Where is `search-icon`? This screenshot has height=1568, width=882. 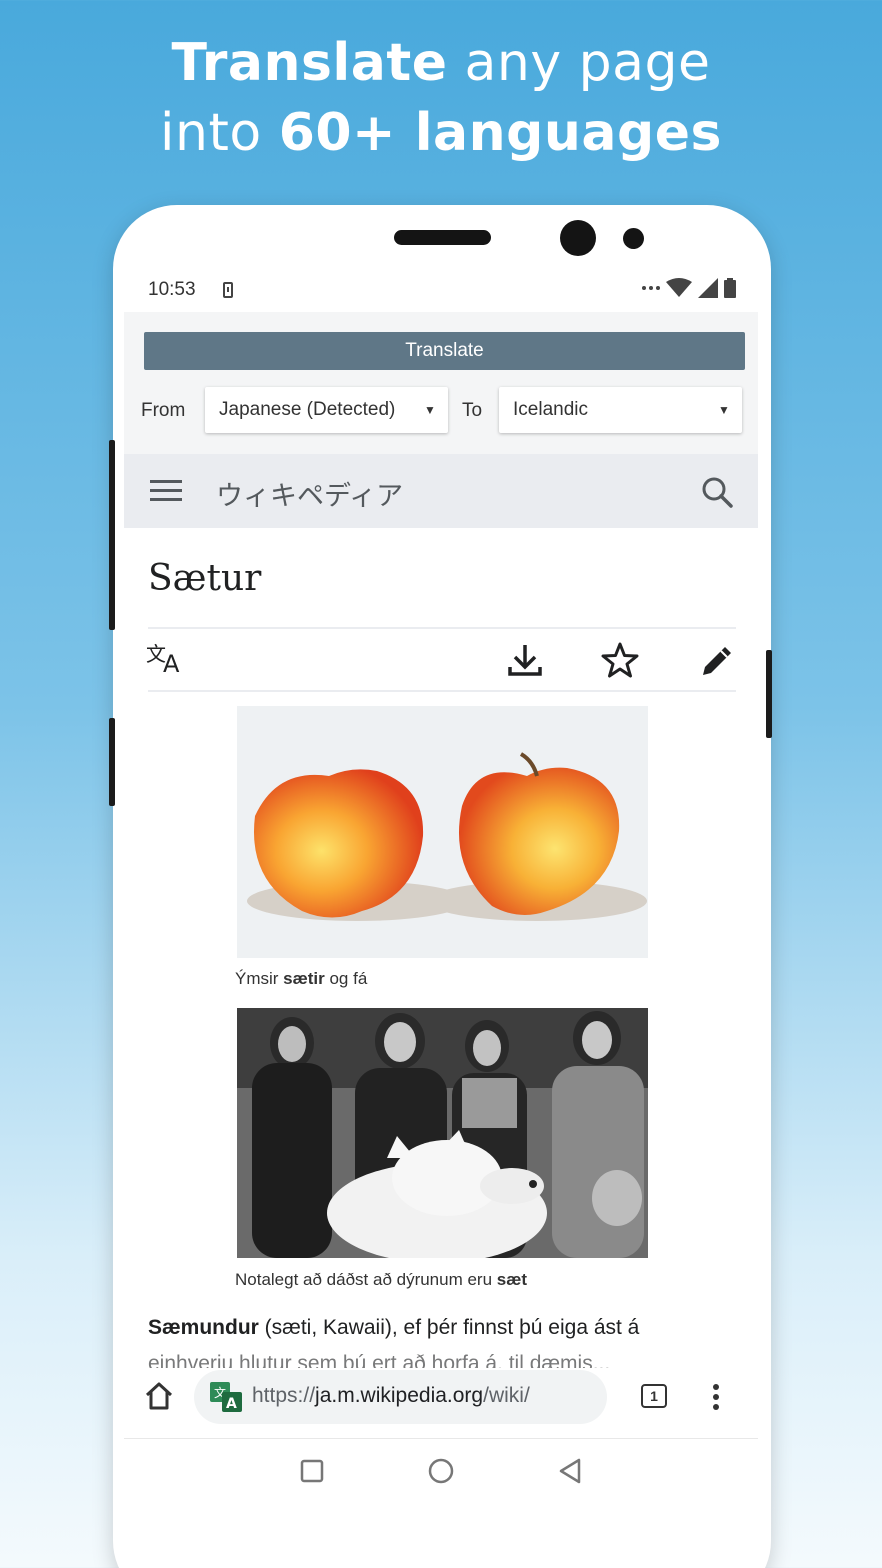
search-icon is located at coordinates (717, 492).